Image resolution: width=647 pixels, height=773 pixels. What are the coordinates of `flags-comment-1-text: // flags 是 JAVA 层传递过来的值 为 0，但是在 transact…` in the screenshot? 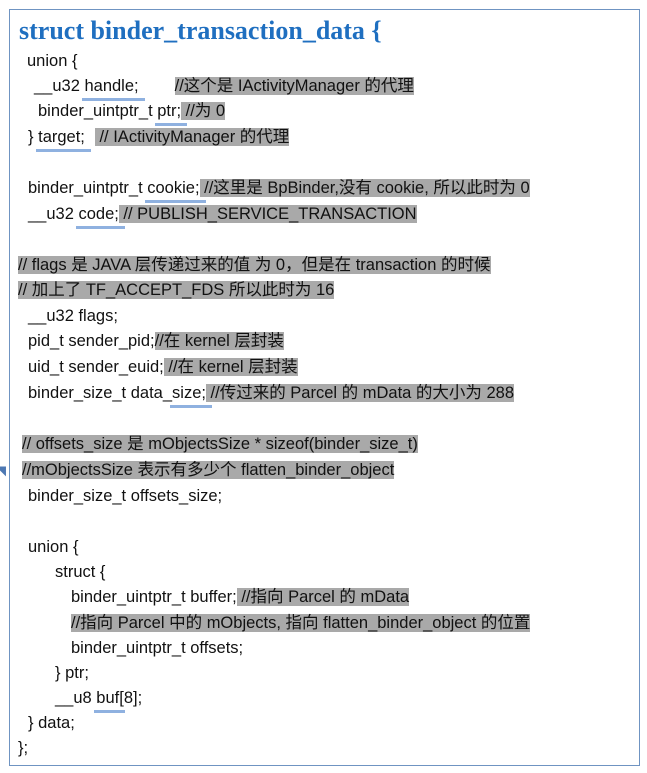 It's located at (254, 265).